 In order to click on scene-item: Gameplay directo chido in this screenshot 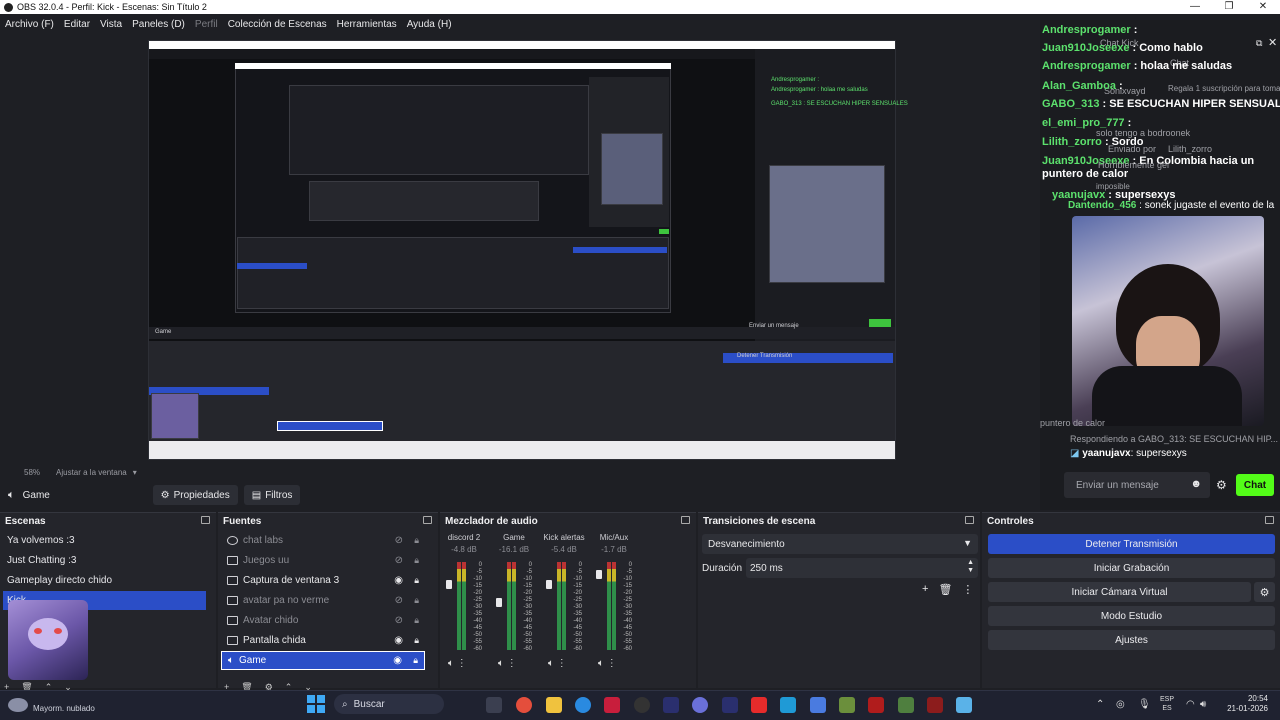, I will do `click(104, 580)`.